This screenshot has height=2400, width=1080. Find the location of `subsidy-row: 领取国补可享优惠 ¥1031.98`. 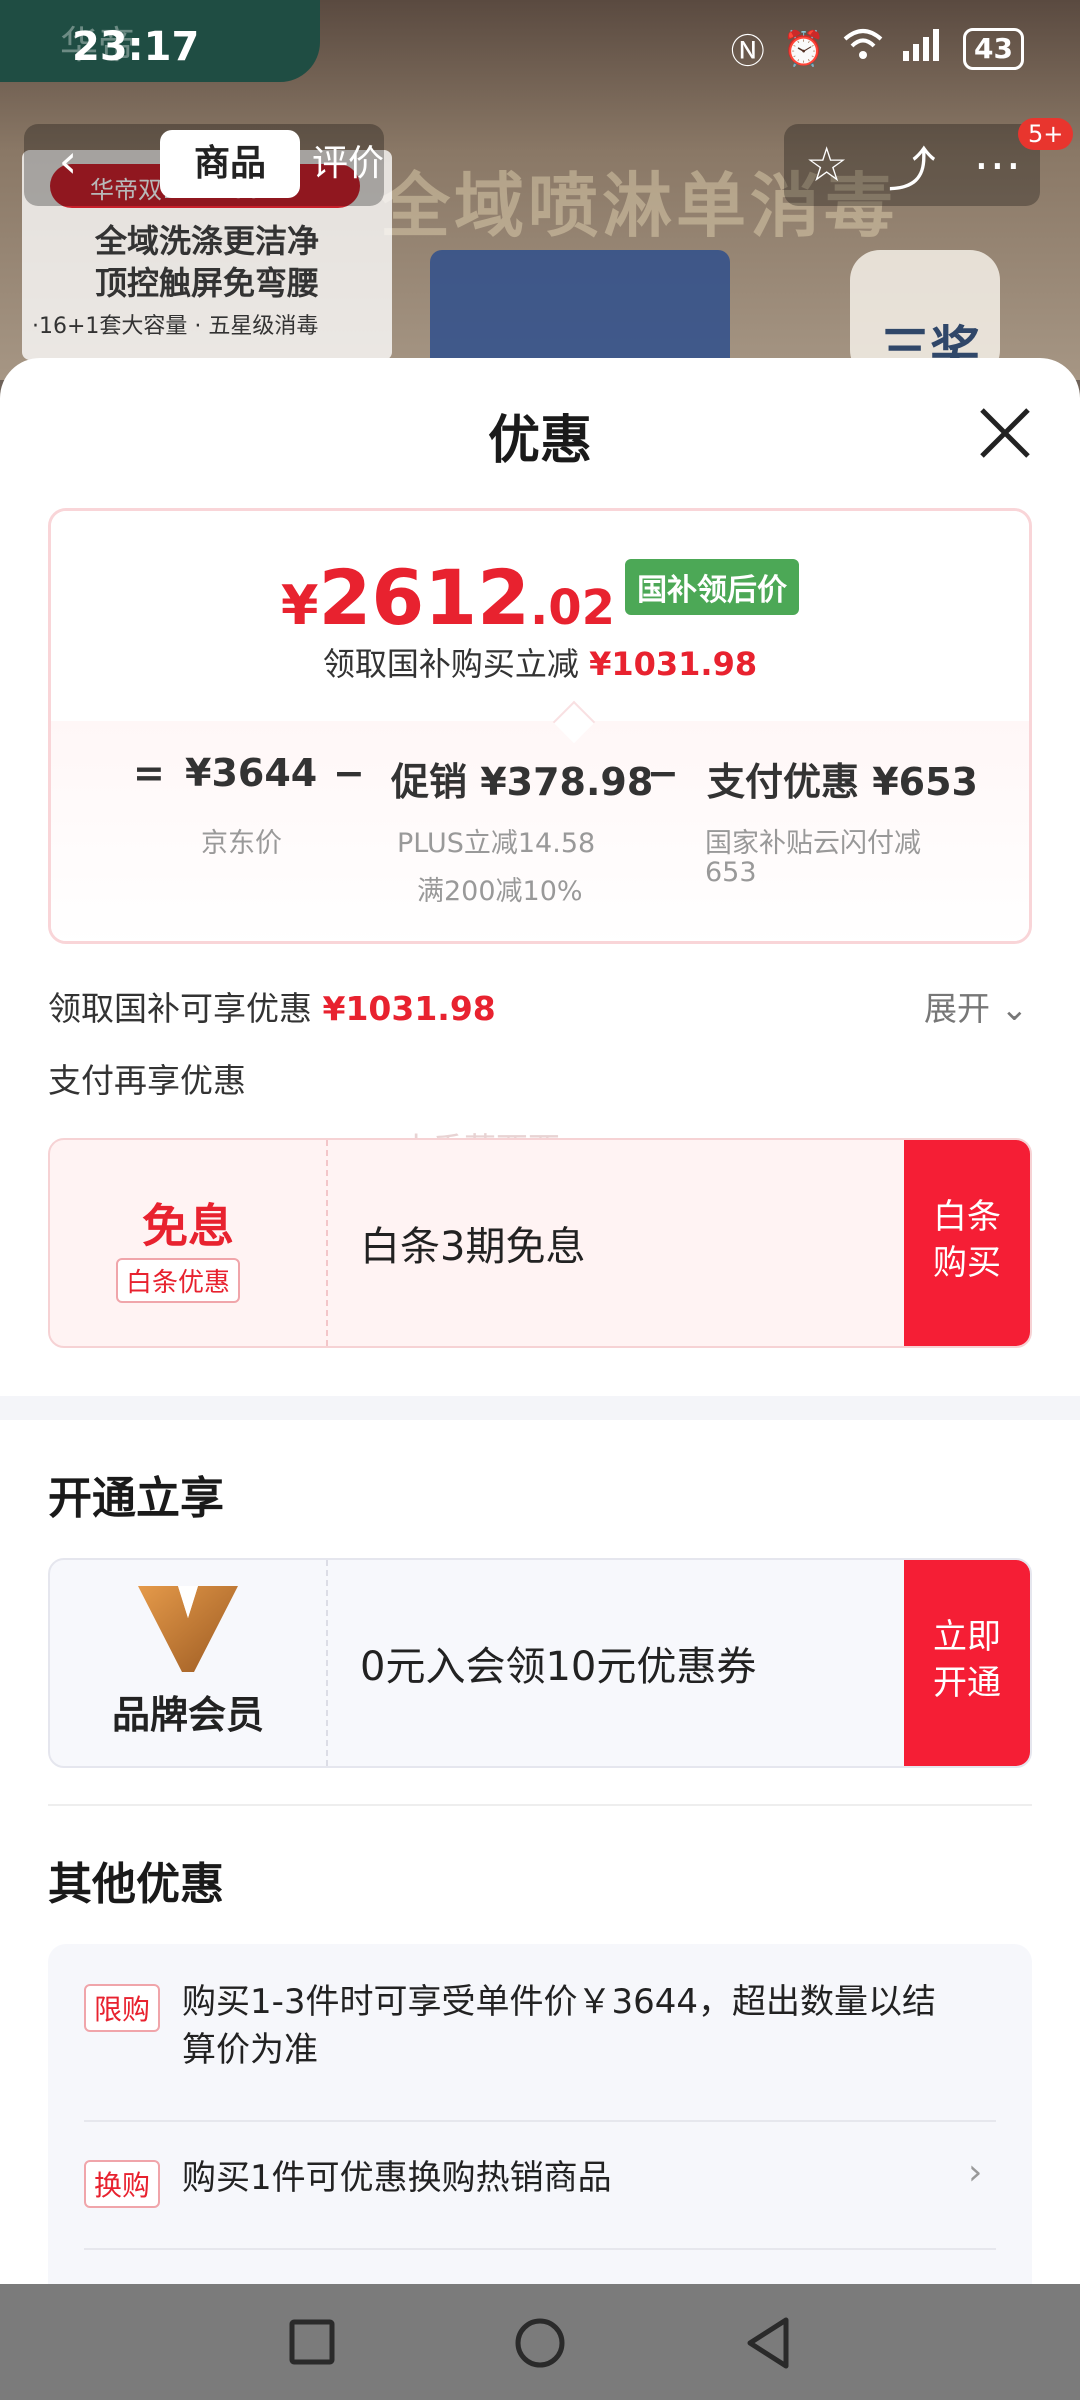

subsidy-row: 领取国补可享优惠 ¥1031.98 is located at coordinates (272, 1006).